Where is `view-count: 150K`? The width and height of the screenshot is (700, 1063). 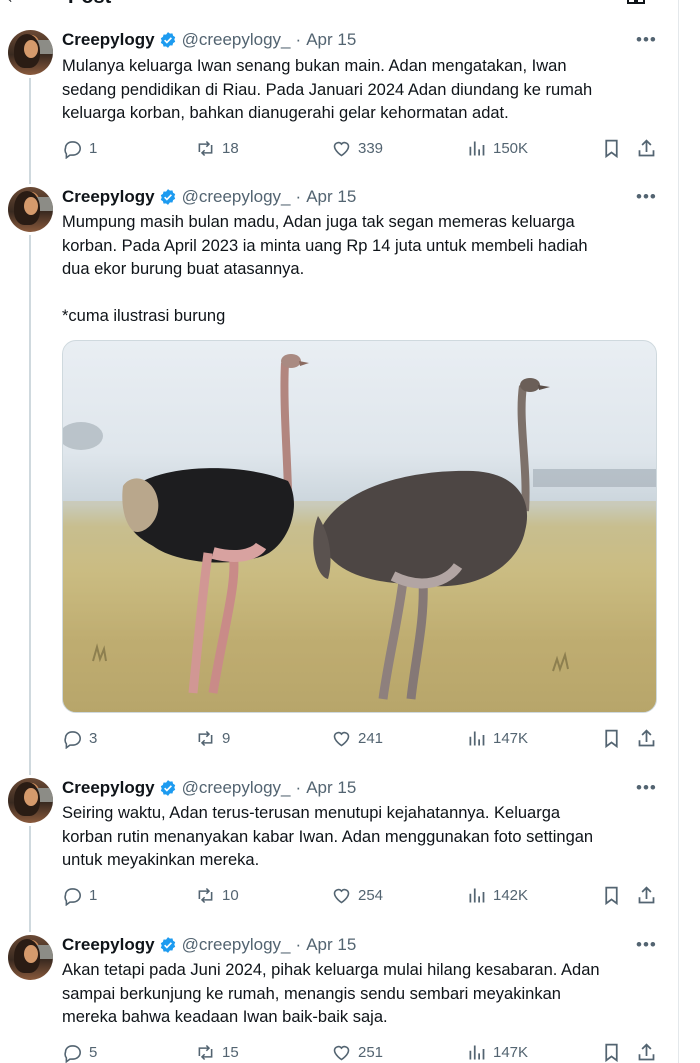
view-count: 150K is located at coordinates (511, 148).